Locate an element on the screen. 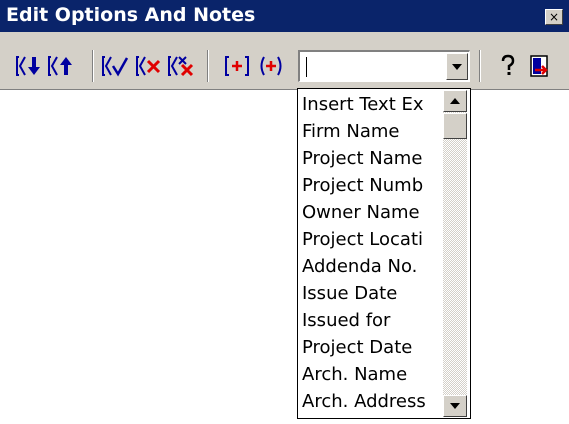 Image resolution: width=569 pixels, height=424 pixels. title-bar: Edit Options And Notes × is located at coordinates (284, 16).